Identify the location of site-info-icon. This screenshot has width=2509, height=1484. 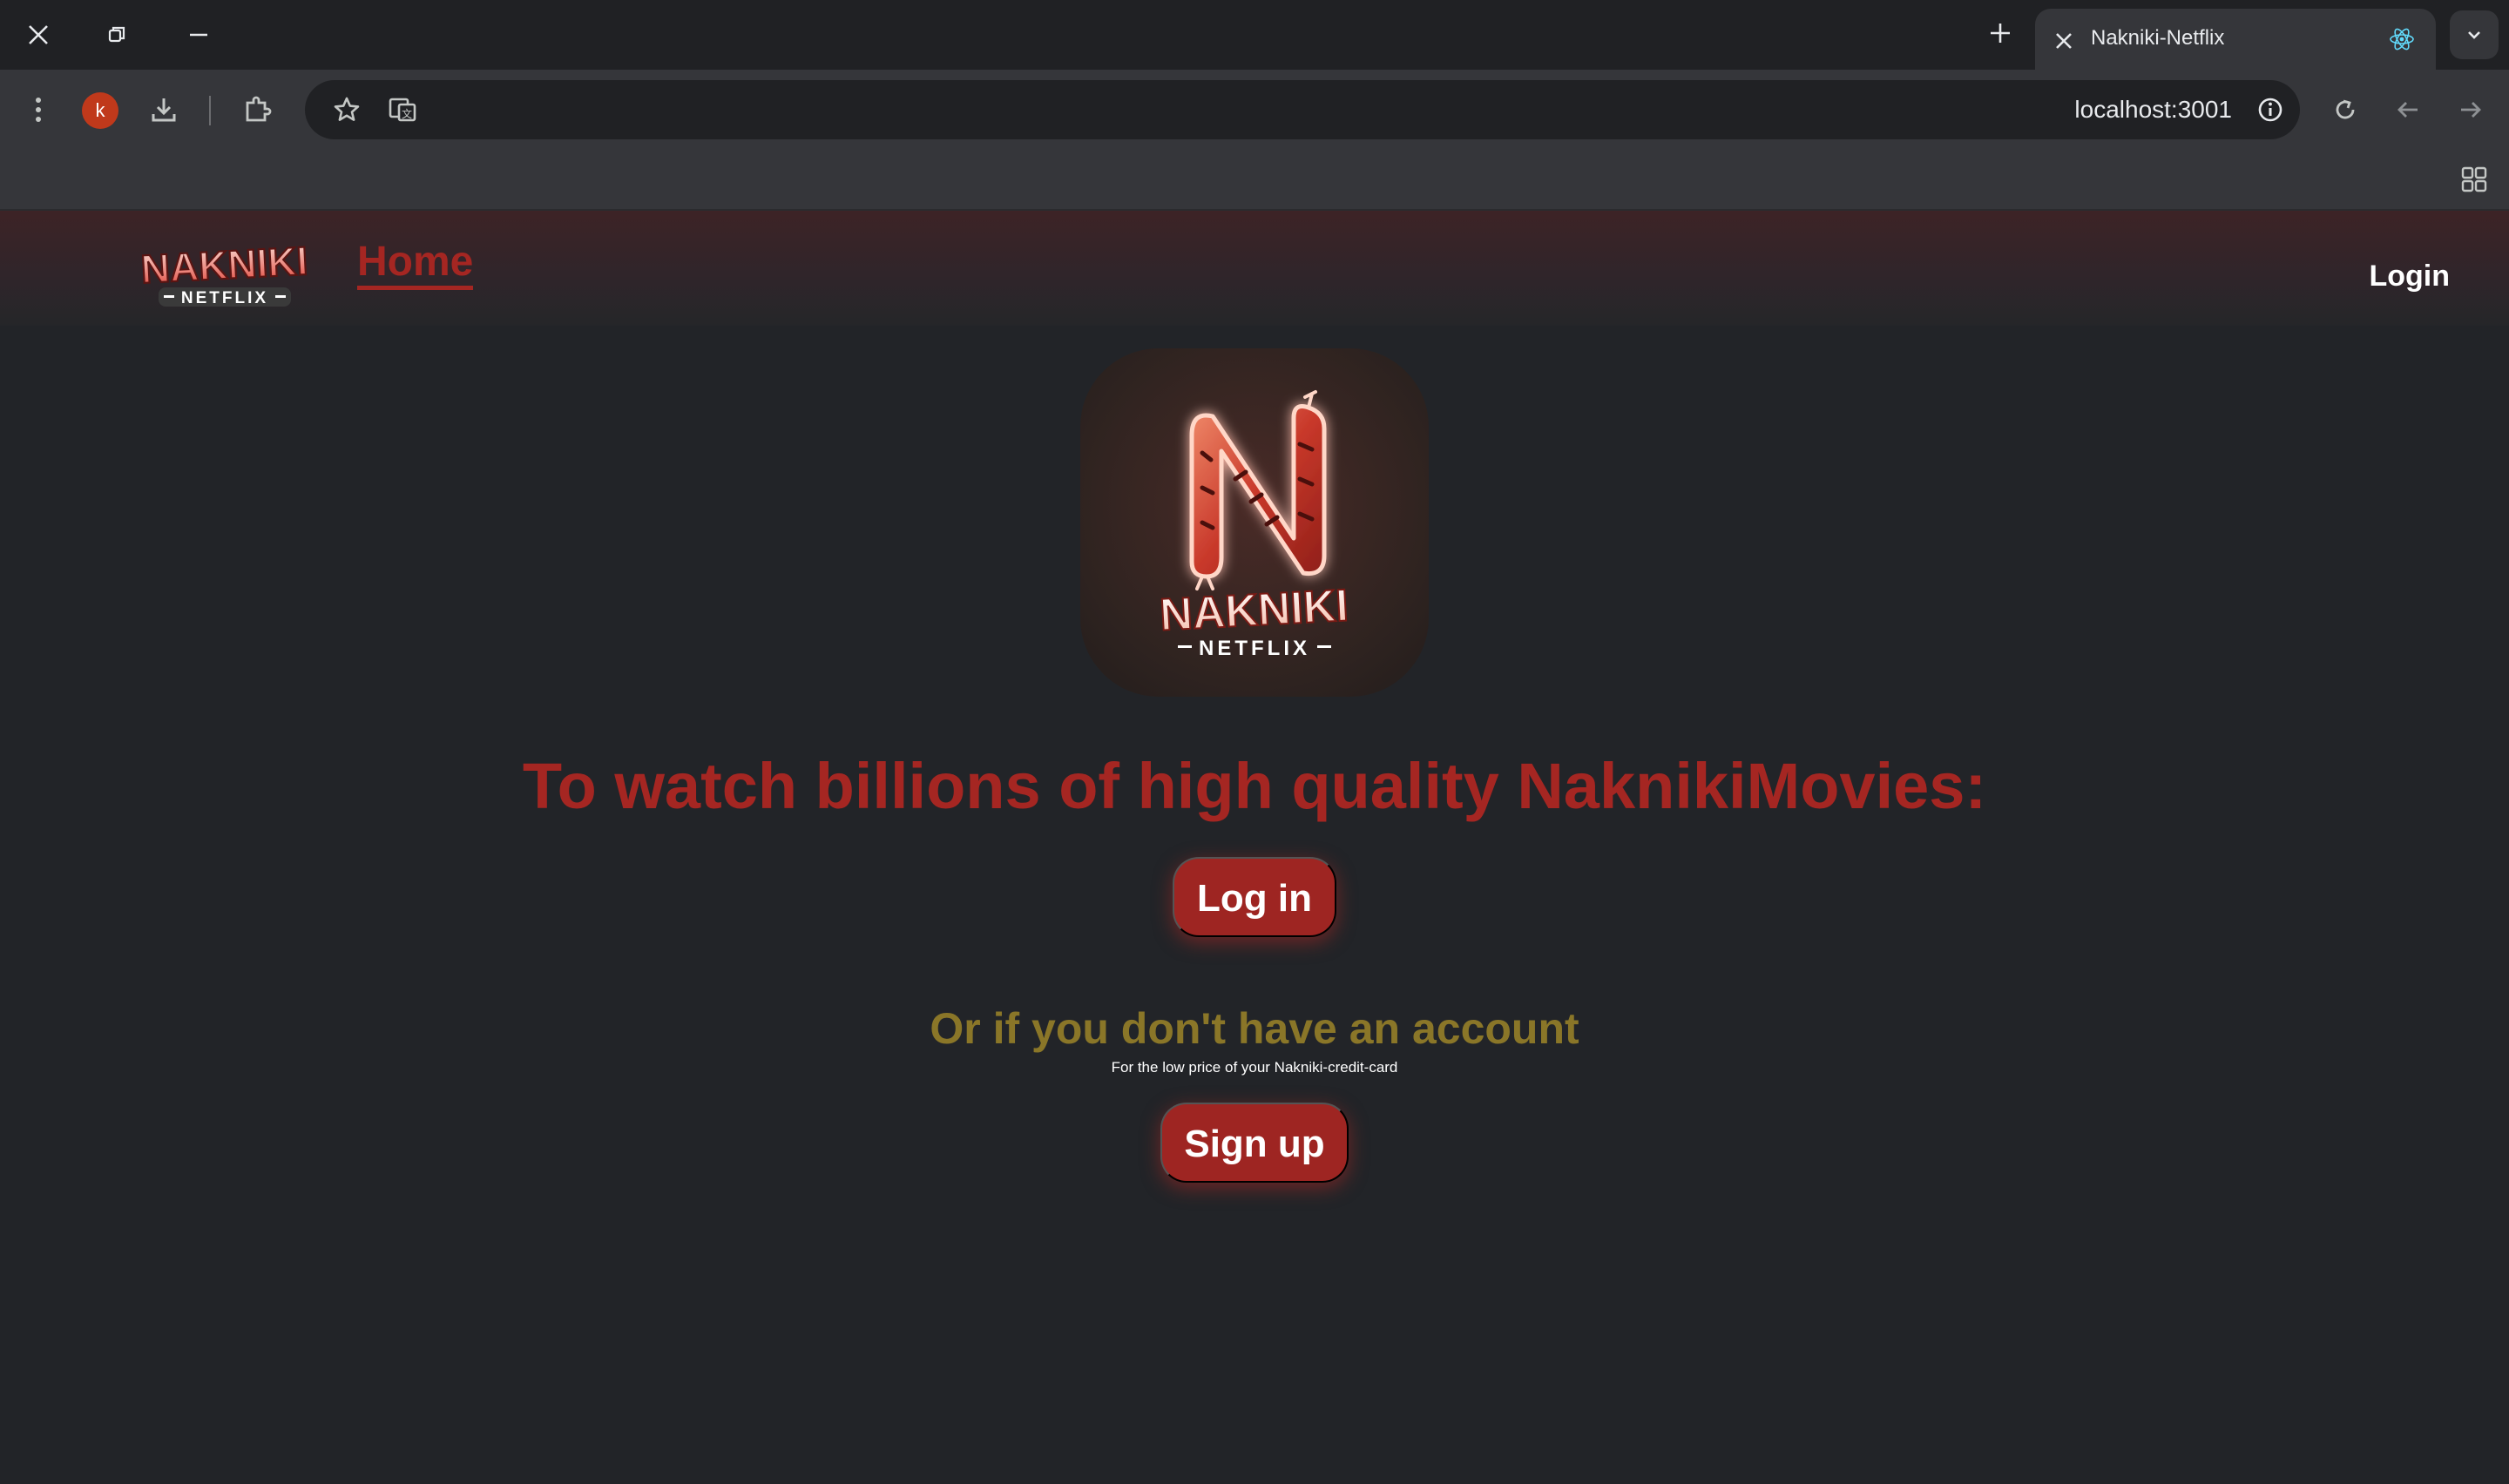
(2270, 110).